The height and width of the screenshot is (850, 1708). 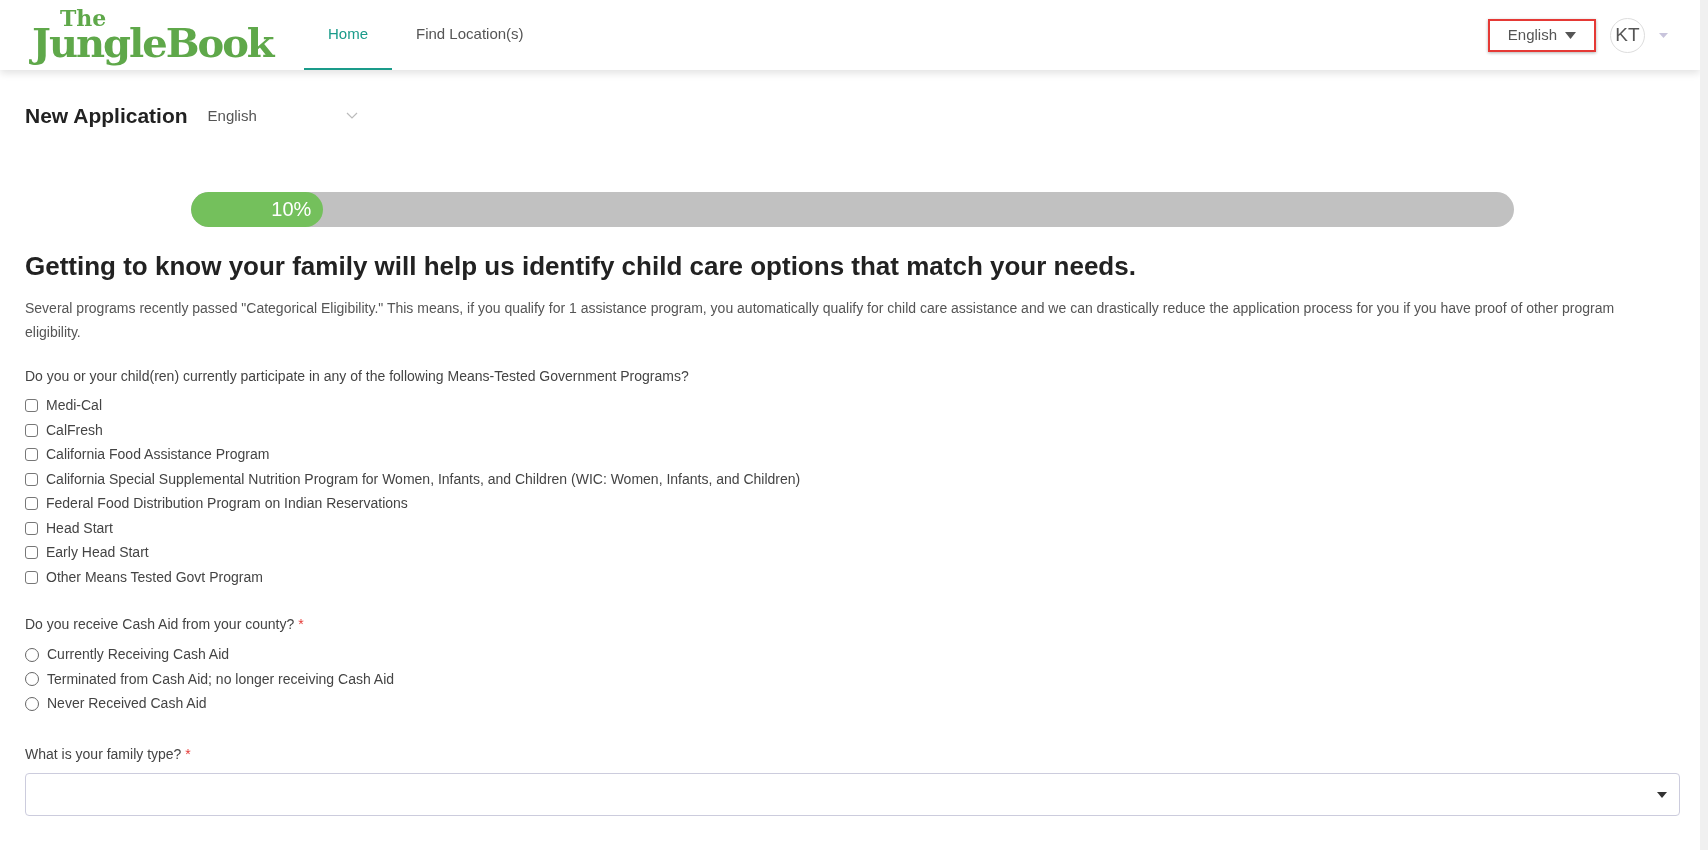 What do you see at coordinates (1541, 35) in the screenshot?
I see `language-menu: English` at bounding box center [1541, 35].